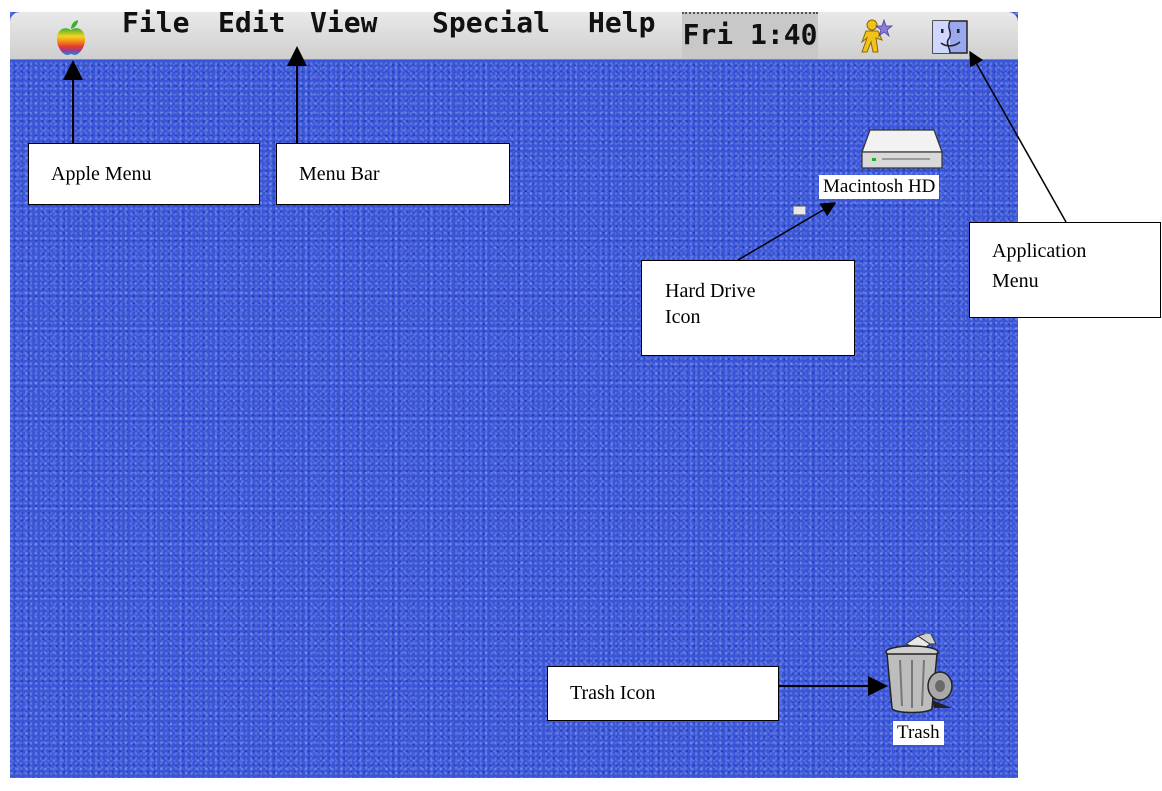 Image resolution: width=1162 pixels, height=791 pixels. I want to click on arrow-application-menu, so click(1018, 136).